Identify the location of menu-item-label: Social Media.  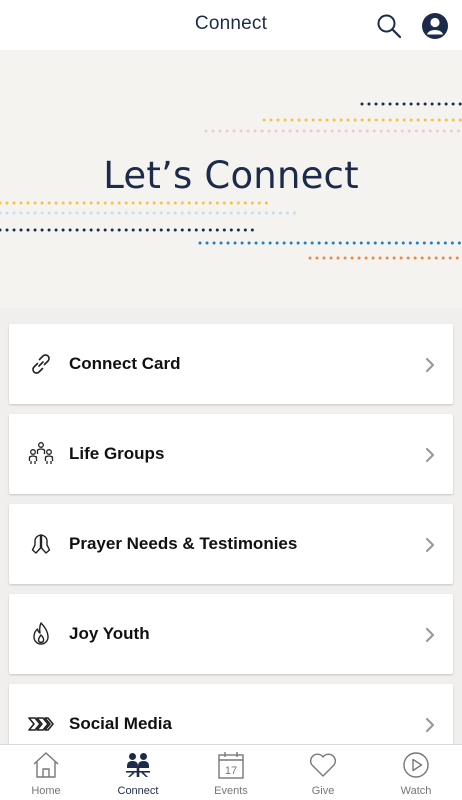
(120, 723).